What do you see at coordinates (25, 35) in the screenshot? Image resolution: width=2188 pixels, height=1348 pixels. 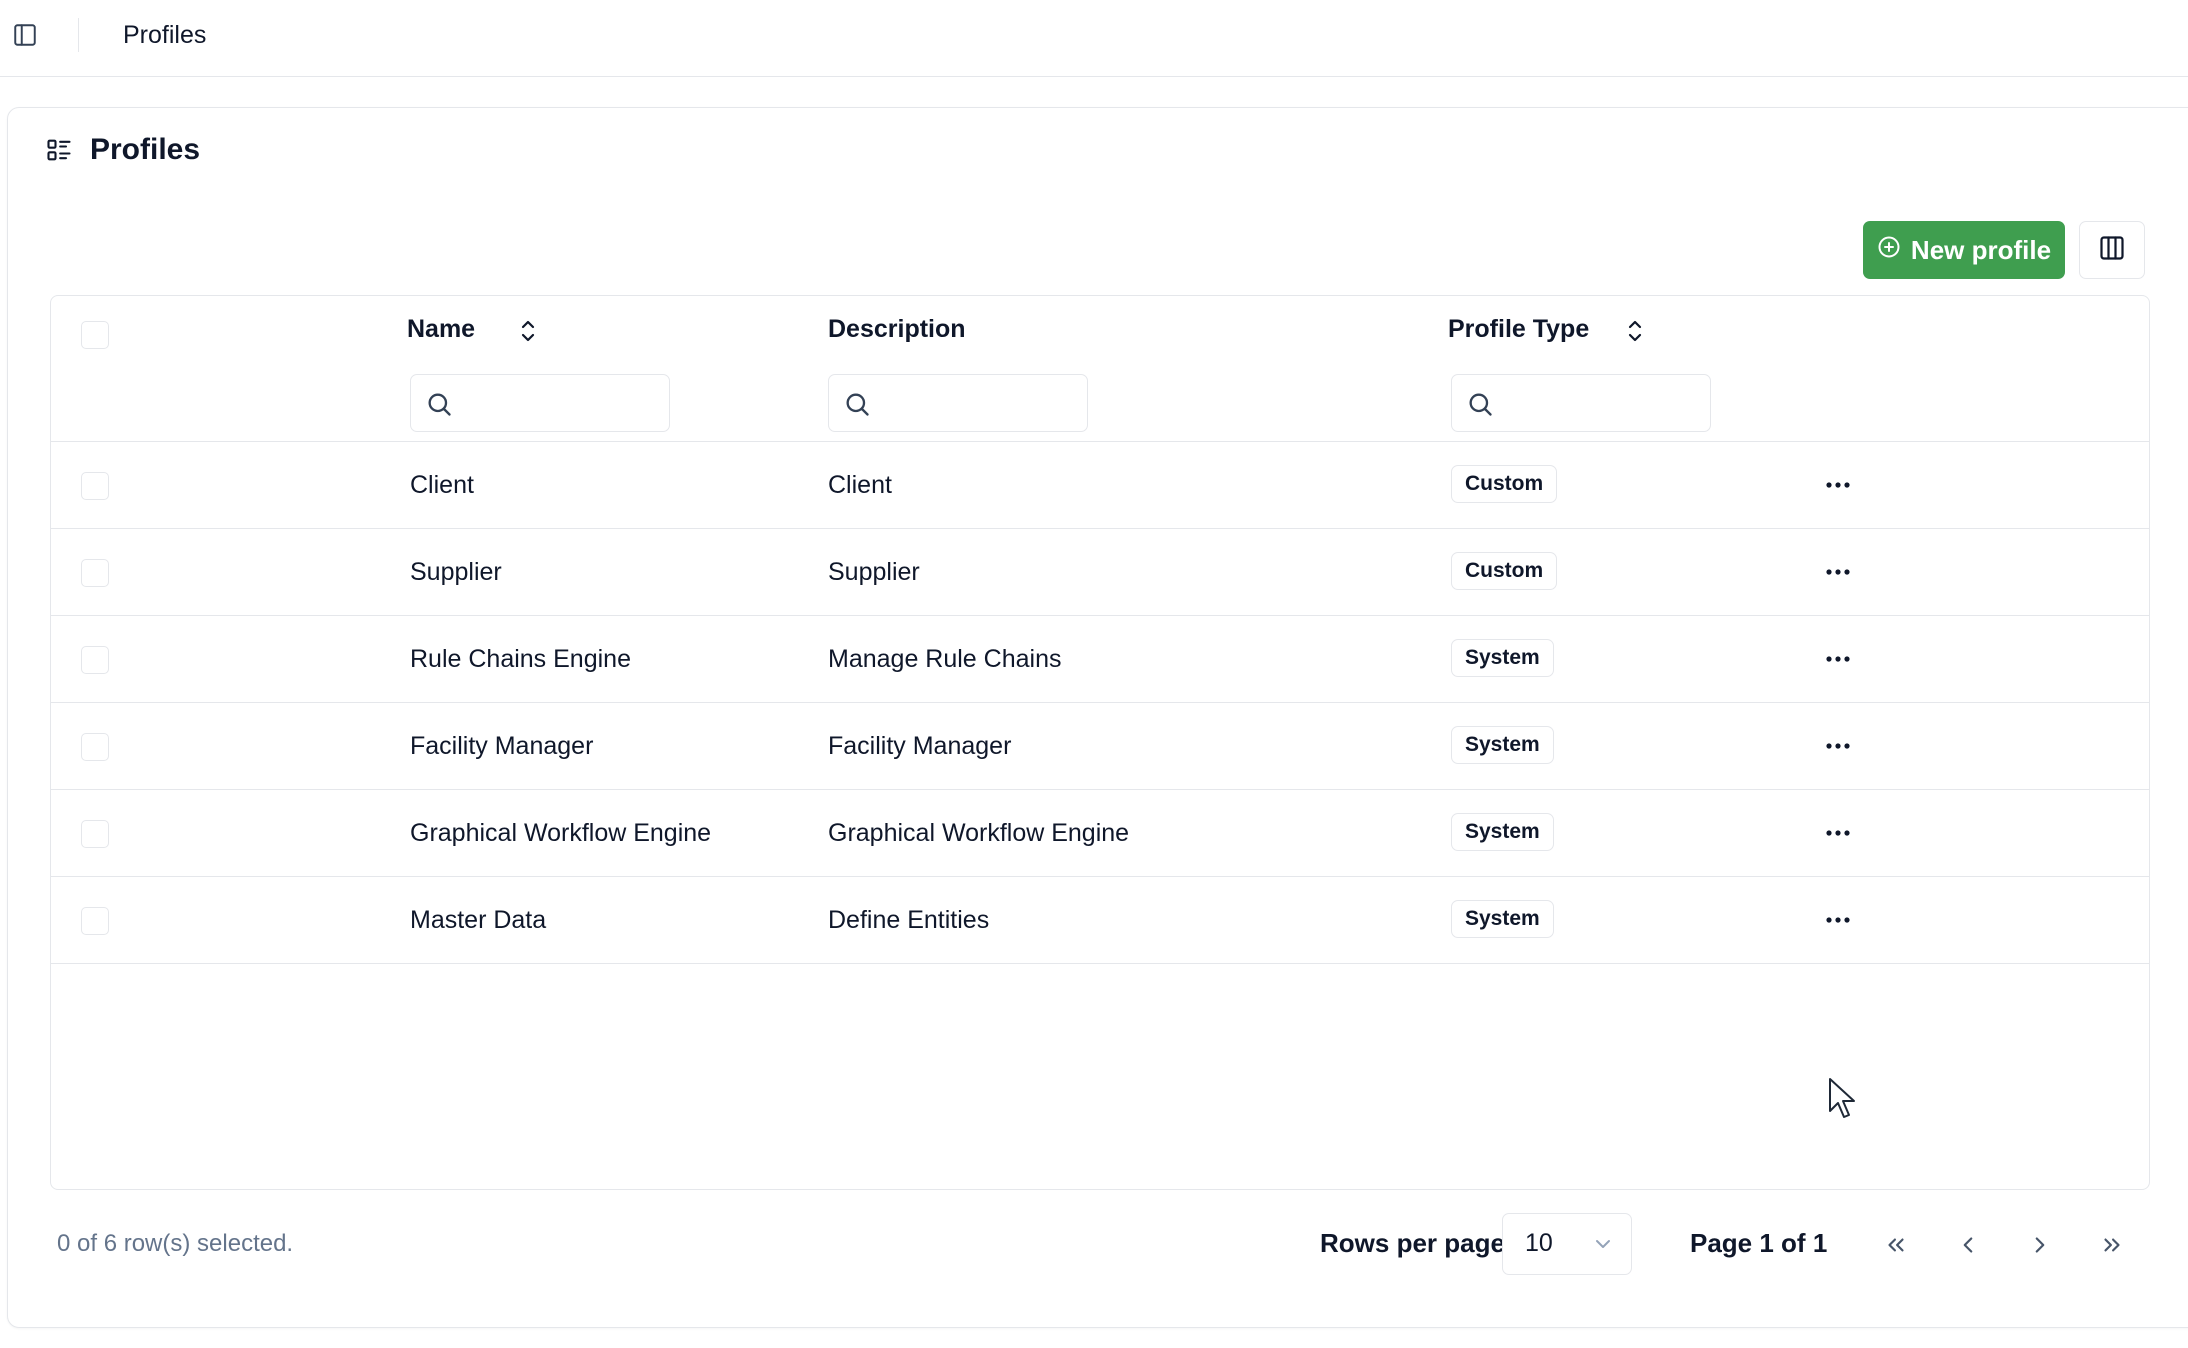 I see `sidebar-toggle-icon` at bounding box center [25, 35].